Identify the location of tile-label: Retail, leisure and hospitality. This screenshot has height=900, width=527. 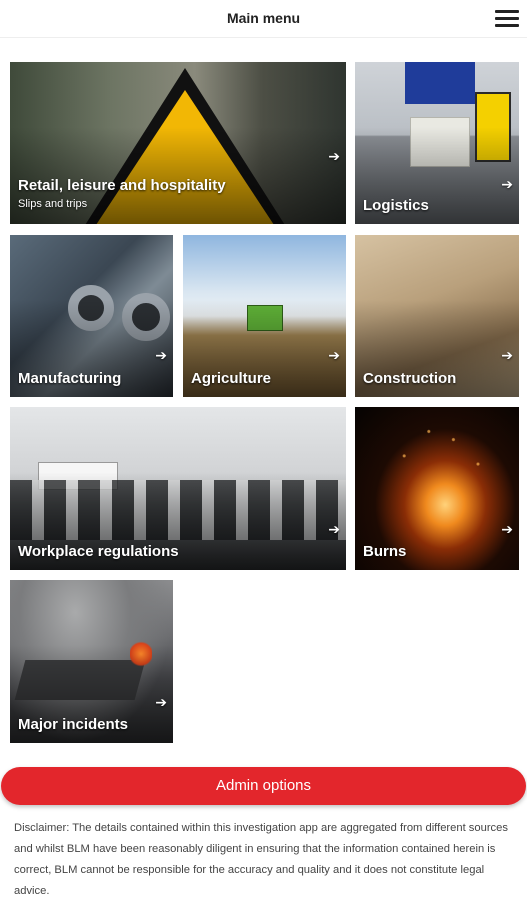
(122, 185).